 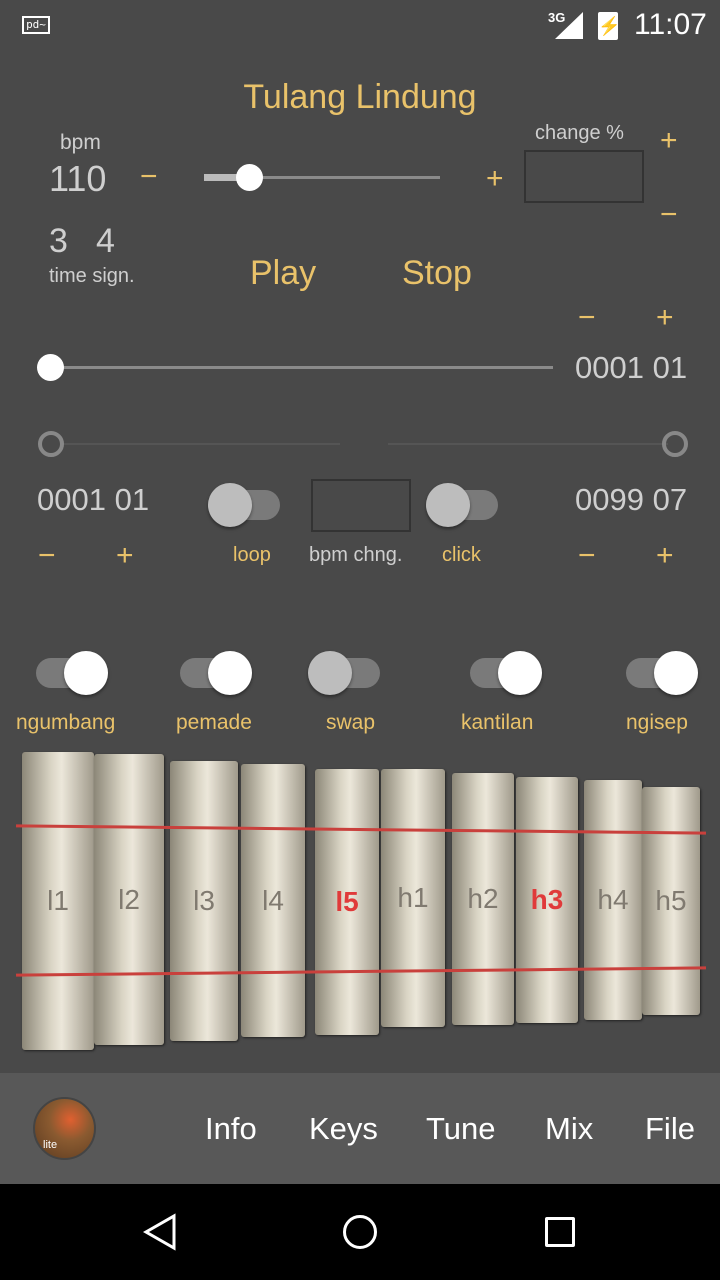 I want to click on key-label: l2, so click(x=129, y=899).